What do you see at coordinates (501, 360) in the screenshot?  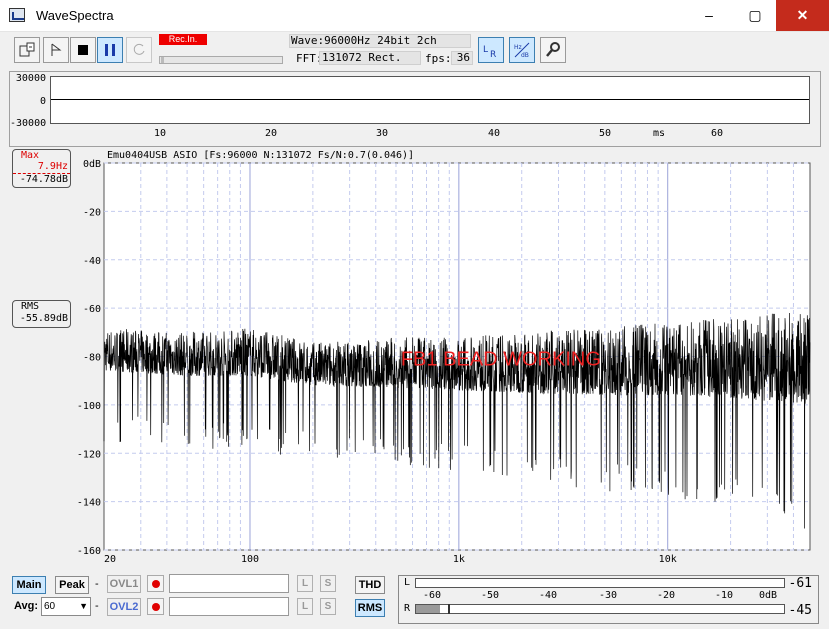 I see `spectrum-annotation: FB1 BEAD WORKING` at bounding box center [501, 360].